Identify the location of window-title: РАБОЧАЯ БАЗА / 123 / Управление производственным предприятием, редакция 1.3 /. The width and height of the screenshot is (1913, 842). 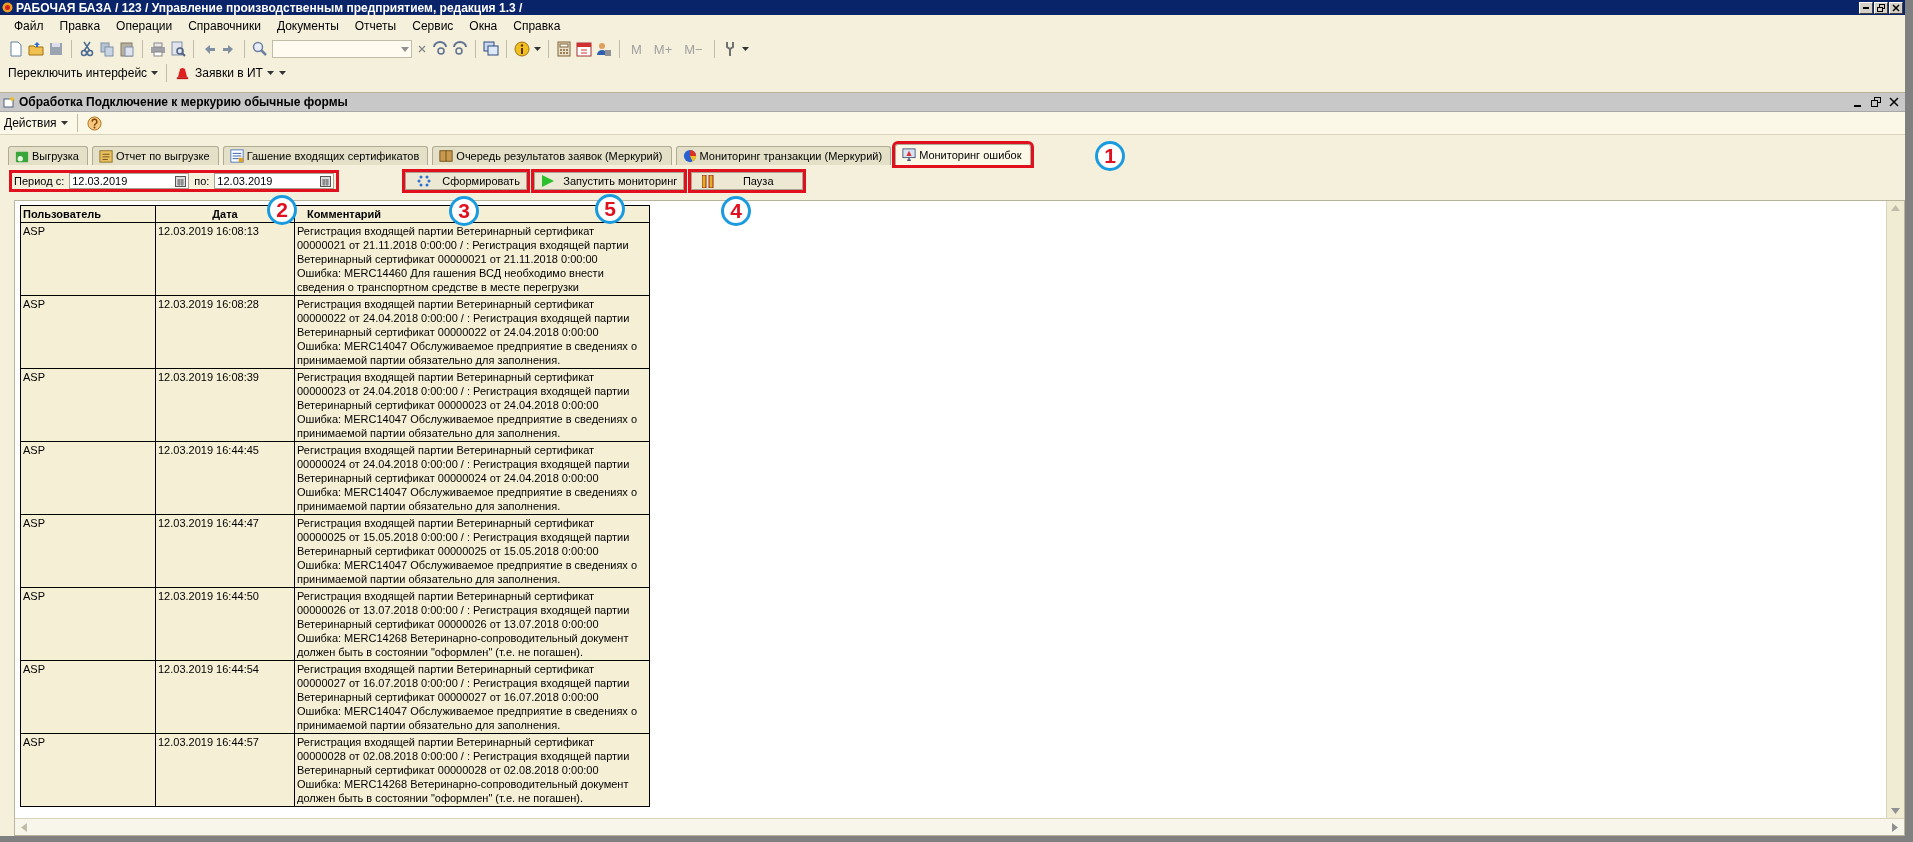
(270, 7).